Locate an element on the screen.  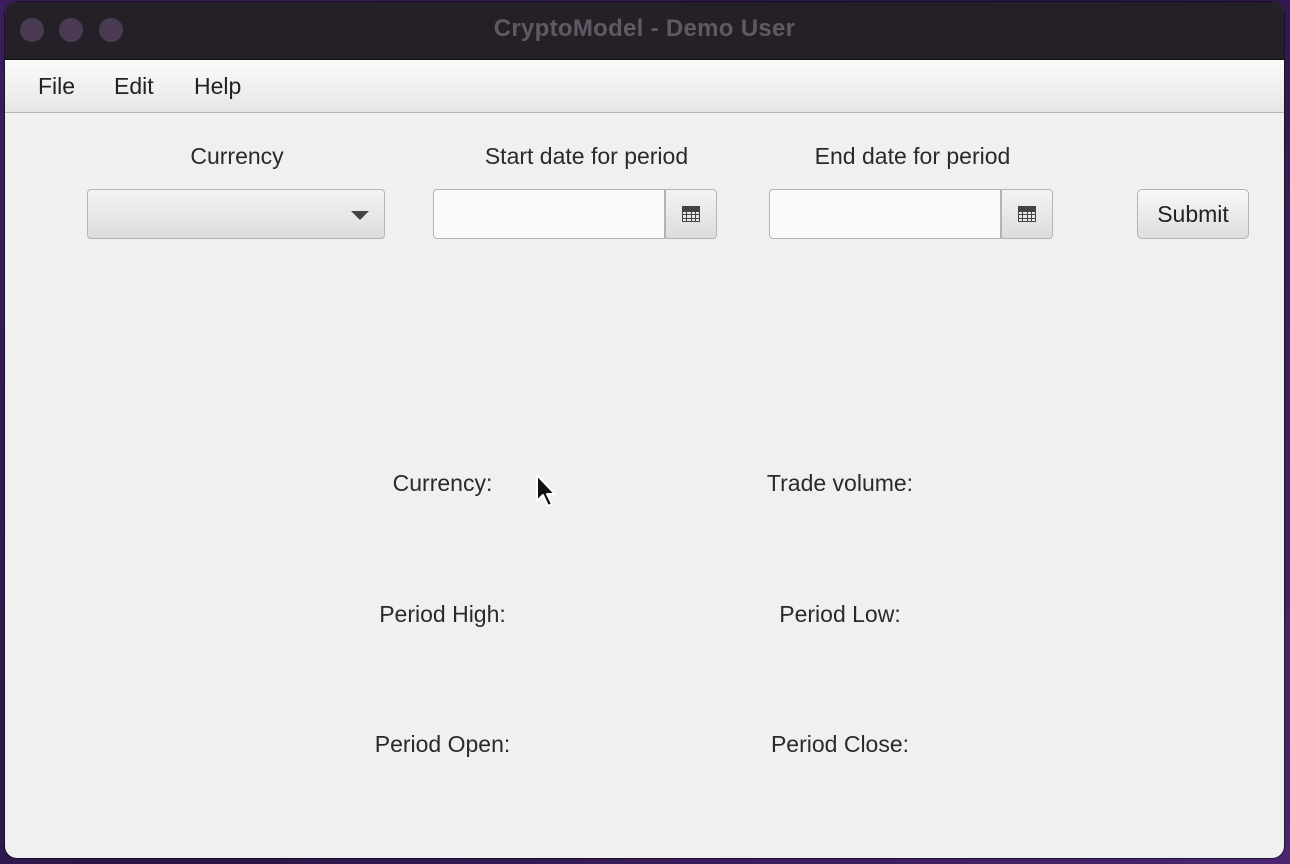
menu-bar: File Edit Help is located at coordinates (644, 86).